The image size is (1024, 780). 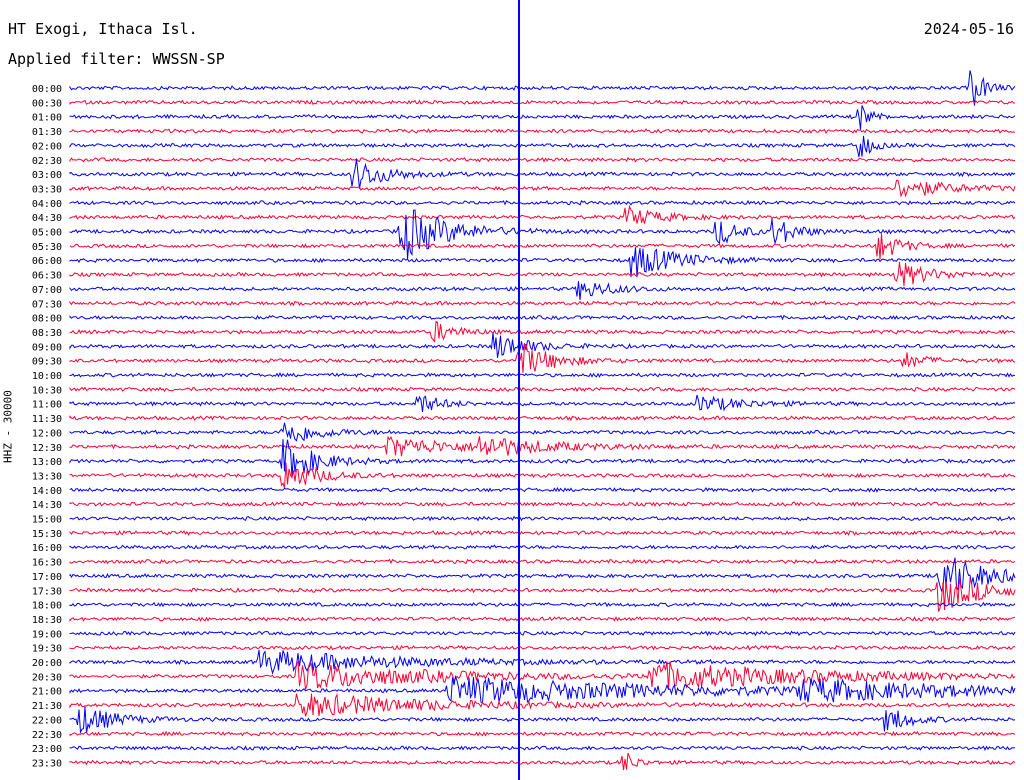 What do you see at coordinates (47, 520) in the screenshot?
I see `row-time-label: 15:00` at bounding box center [47, 520].